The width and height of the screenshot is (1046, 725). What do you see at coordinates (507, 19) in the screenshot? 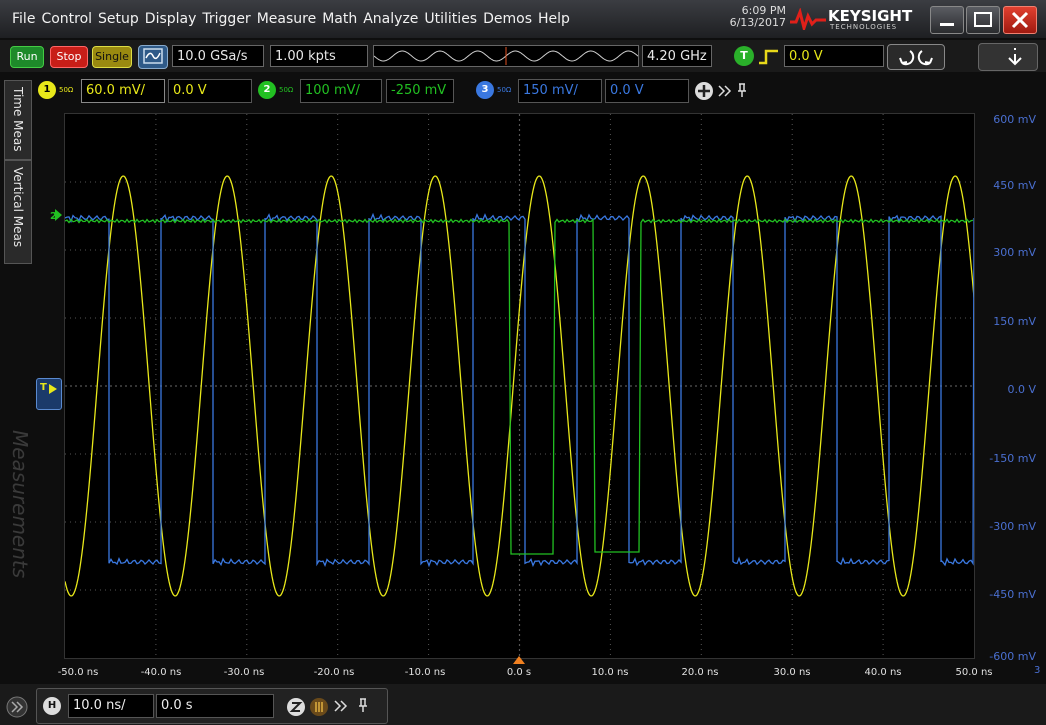
I see `menu-demos: Demos` at bounding box center [507, 19].